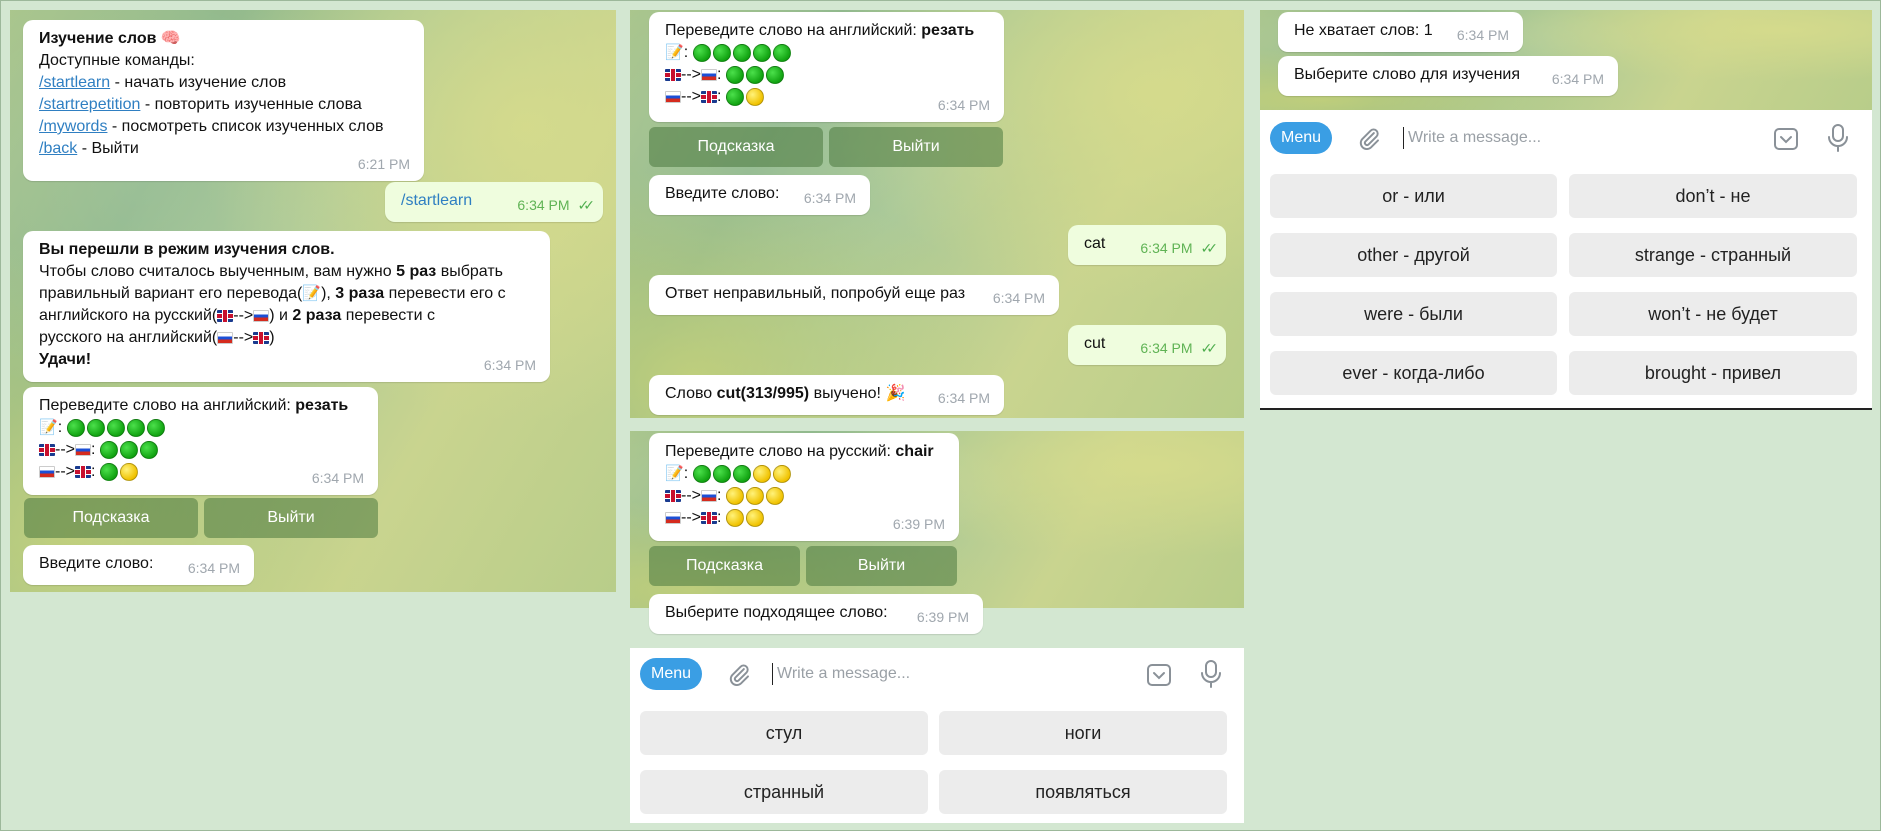 The width and height of the screenshot is (1881, 831). What do you see at coordinates (1713, 373) in the screenshot?
I see `keyboard-option: brought - привел` at bounding box center [1713, 373].